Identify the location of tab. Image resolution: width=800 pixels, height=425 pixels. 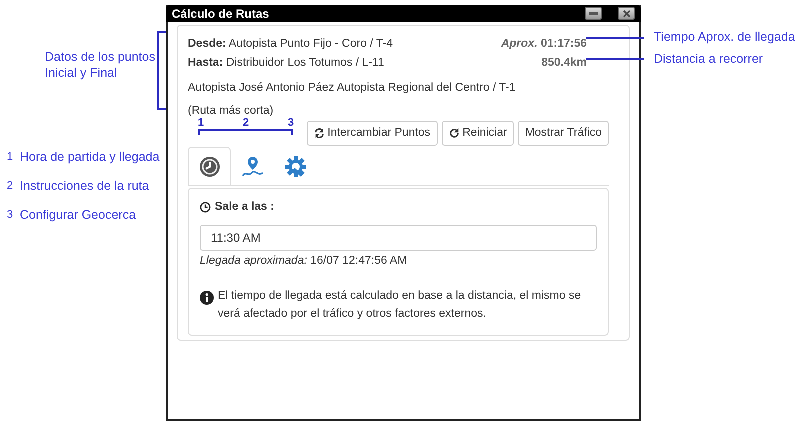
(209, 166).